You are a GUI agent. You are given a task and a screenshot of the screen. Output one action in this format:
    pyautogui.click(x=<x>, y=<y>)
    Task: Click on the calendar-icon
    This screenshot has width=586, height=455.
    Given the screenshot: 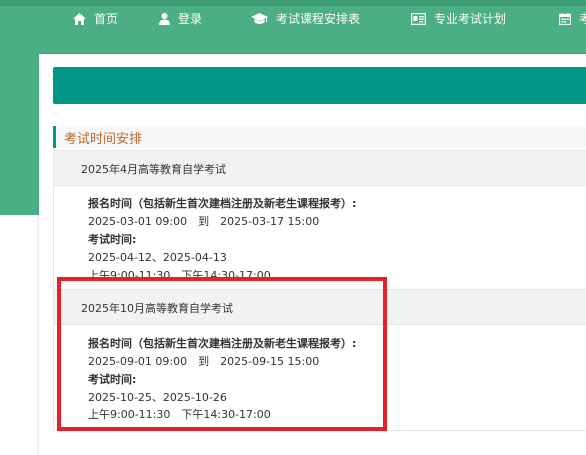 What is the action you would take?
    pyautogui.click(x=565, y=18)
    